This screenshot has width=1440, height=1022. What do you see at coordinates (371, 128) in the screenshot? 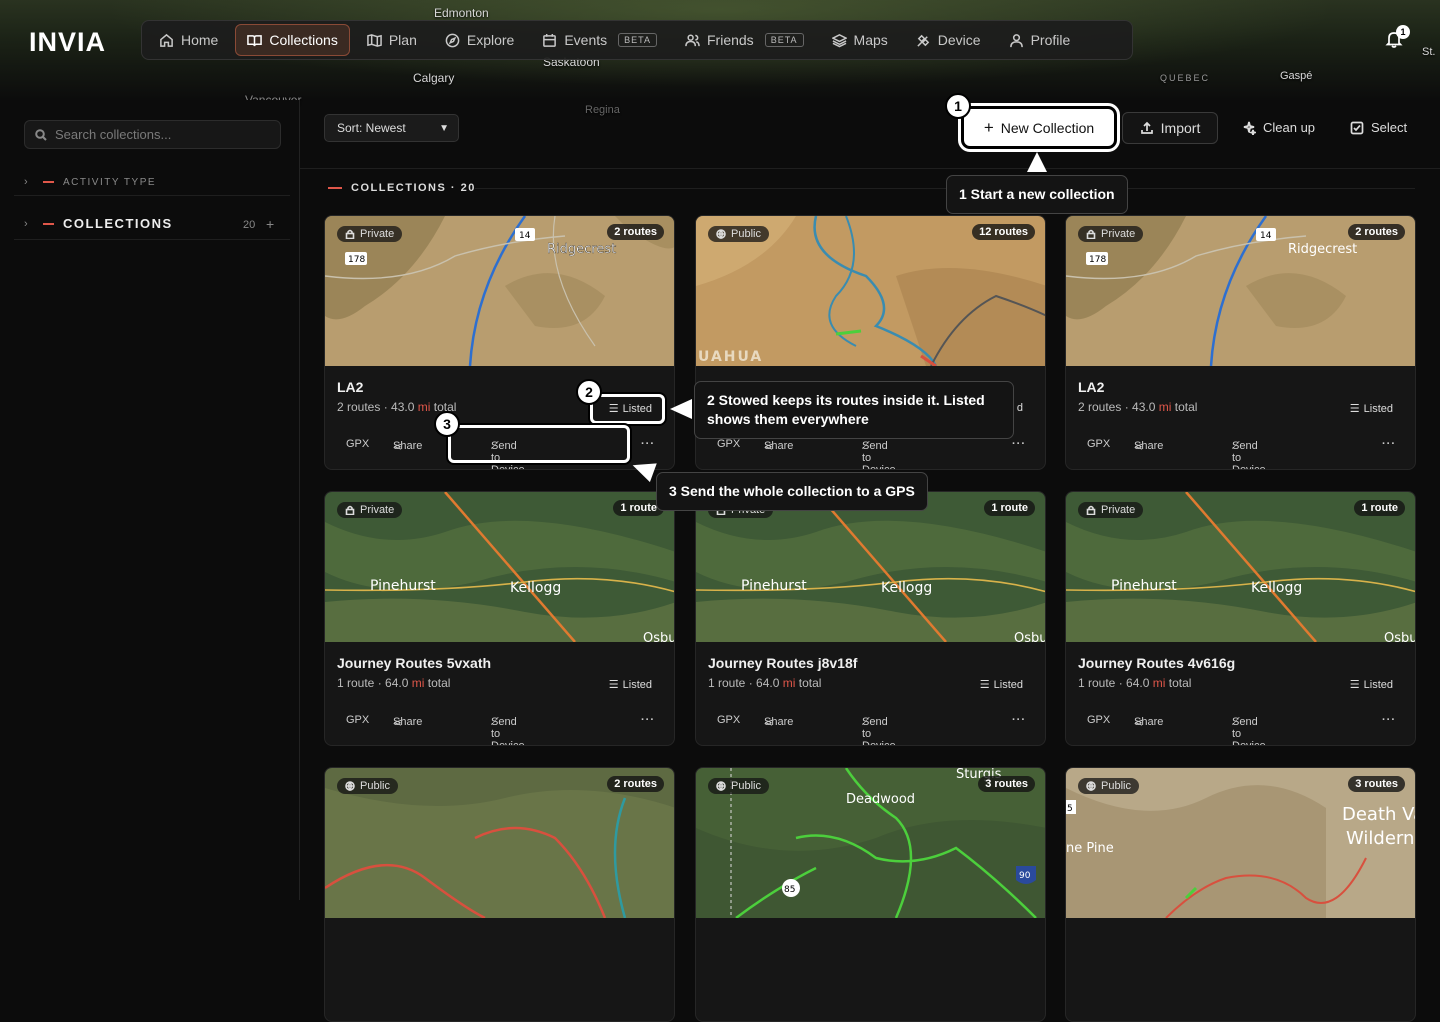
I see `sort-value: Sort: Newest` at bounding box center [371, 128].